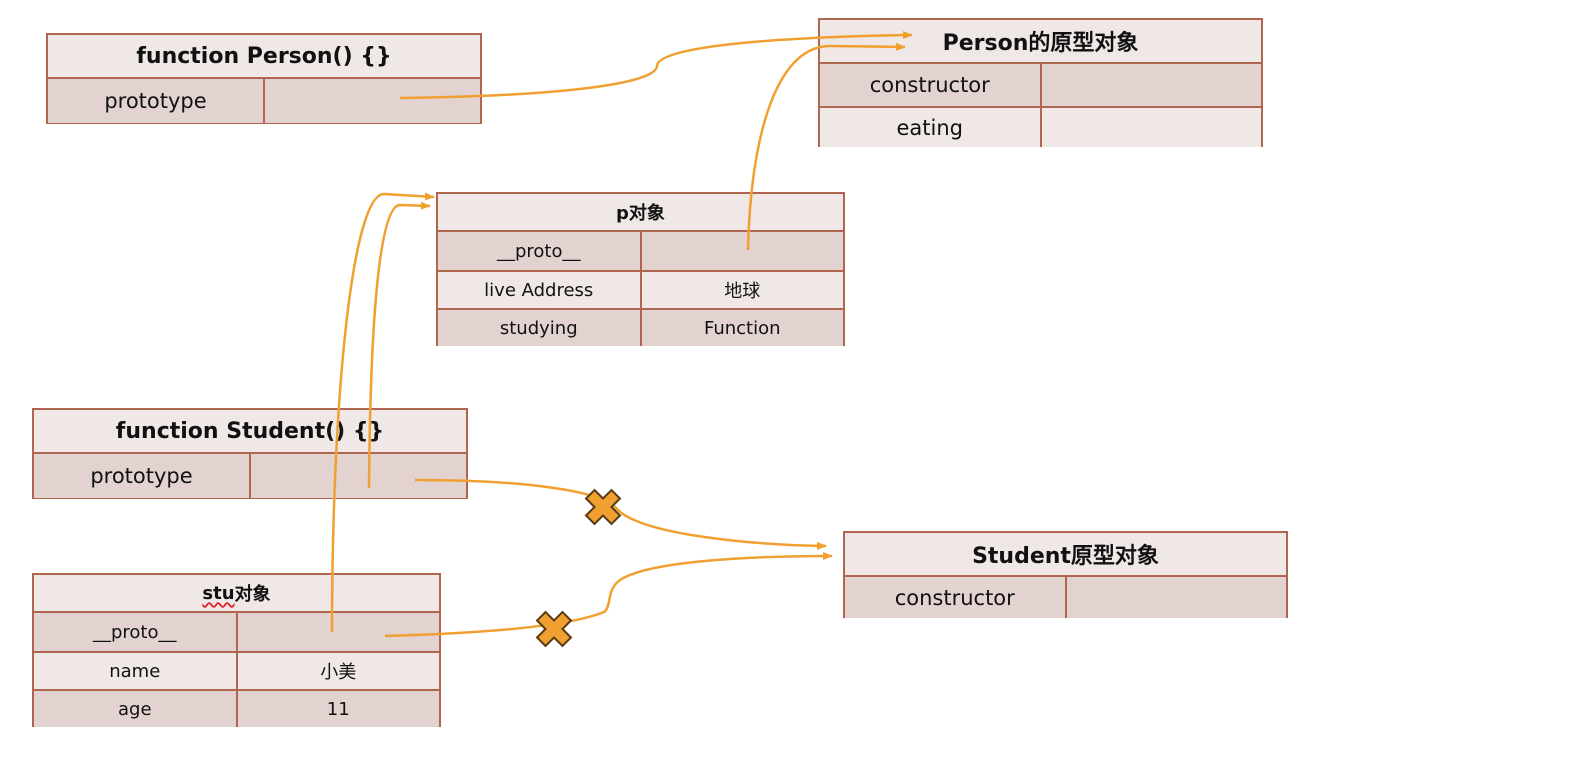  What do you see at coordinates (954, 597) in the screenshot?
I see `student-proto-constructor-label: constructor` at bounding box center [954, 597].